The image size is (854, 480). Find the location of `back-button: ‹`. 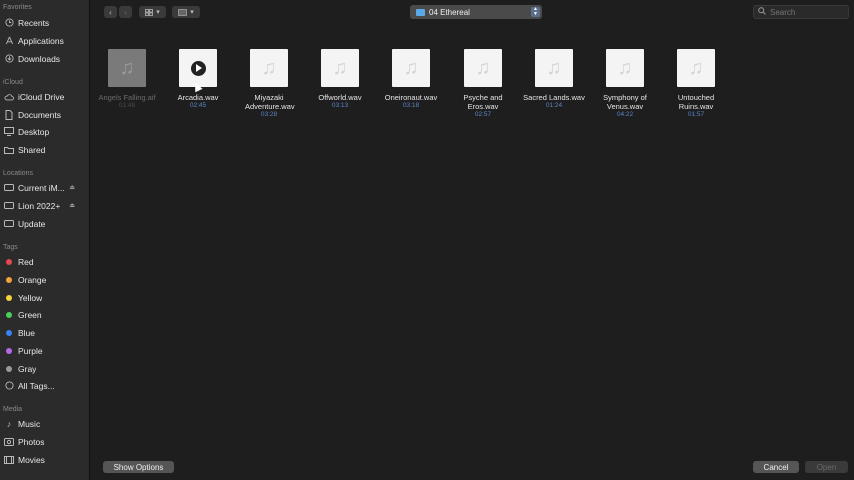

back-button: ‹ is located at coordinates (110, 12).